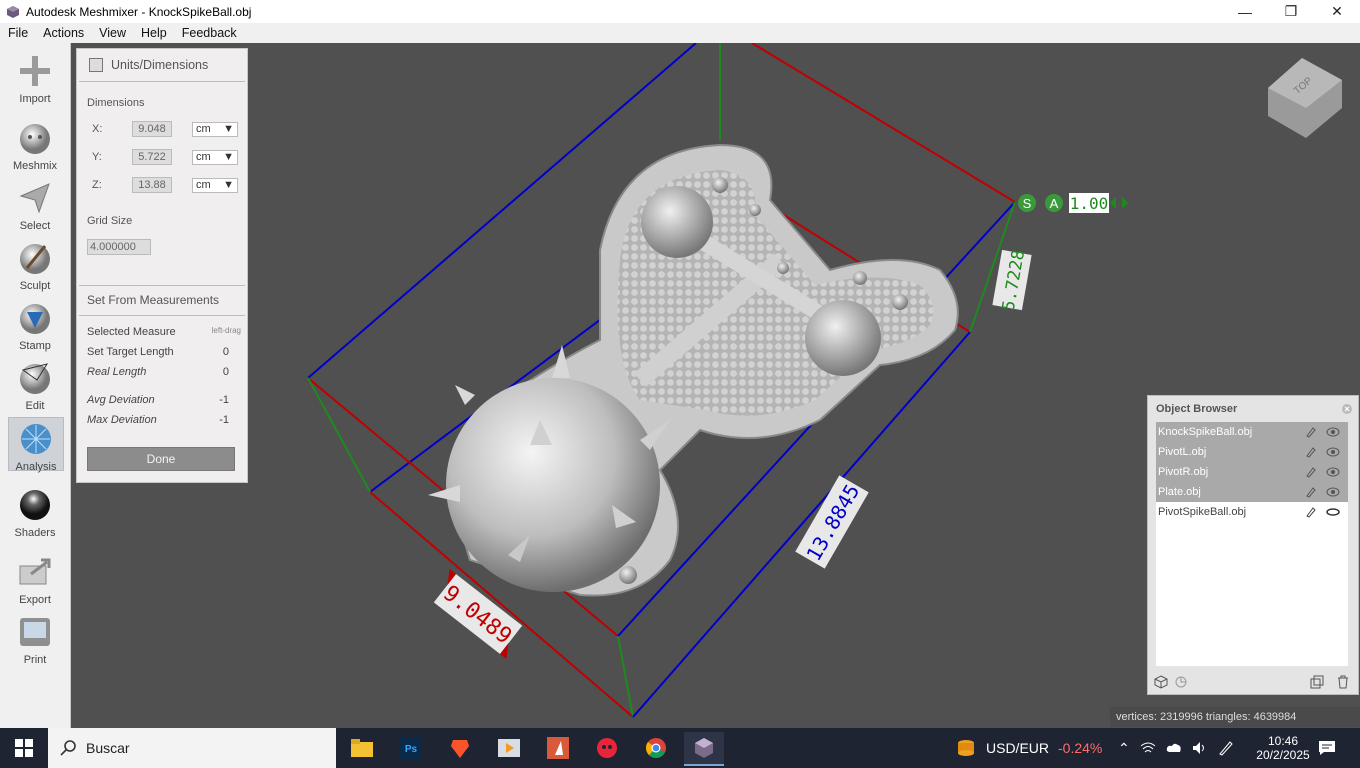  What do you see at coordinates (1174, 748) in the screenshot?
I see `cloud-icon` at bounding box center [1174, 748].